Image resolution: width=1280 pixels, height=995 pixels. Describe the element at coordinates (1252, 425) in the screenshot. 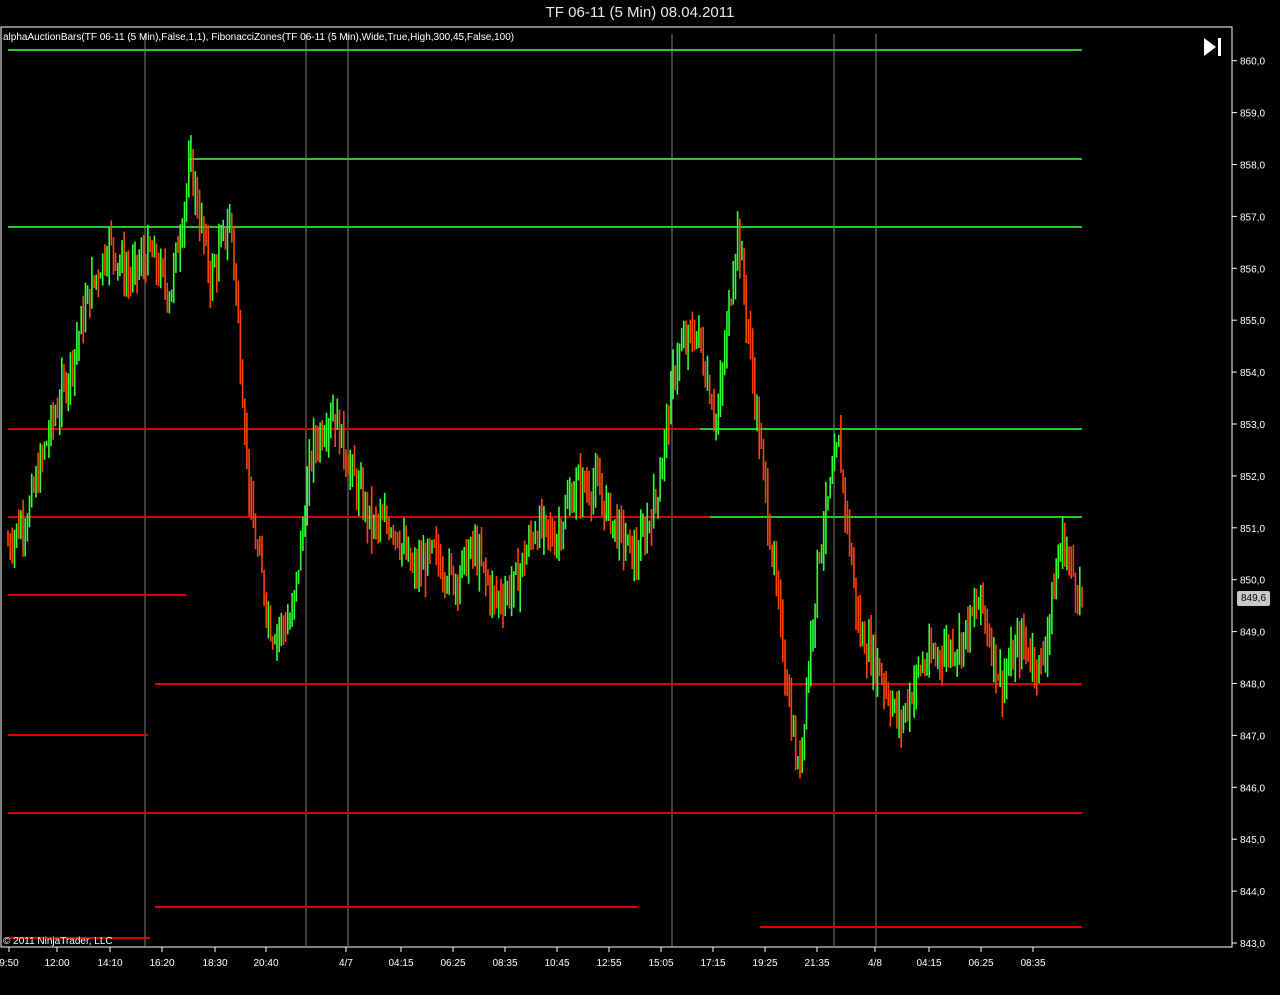

I see `y-tick-label: 853,0` at that location.